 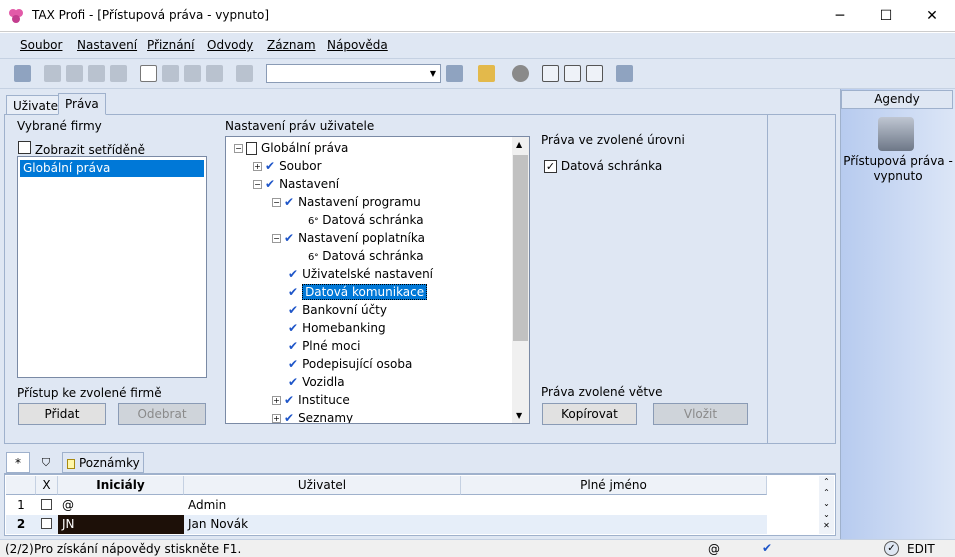 I want to click on tree-node: ✔ Podepisující osoba, so click(x=350, y=364).